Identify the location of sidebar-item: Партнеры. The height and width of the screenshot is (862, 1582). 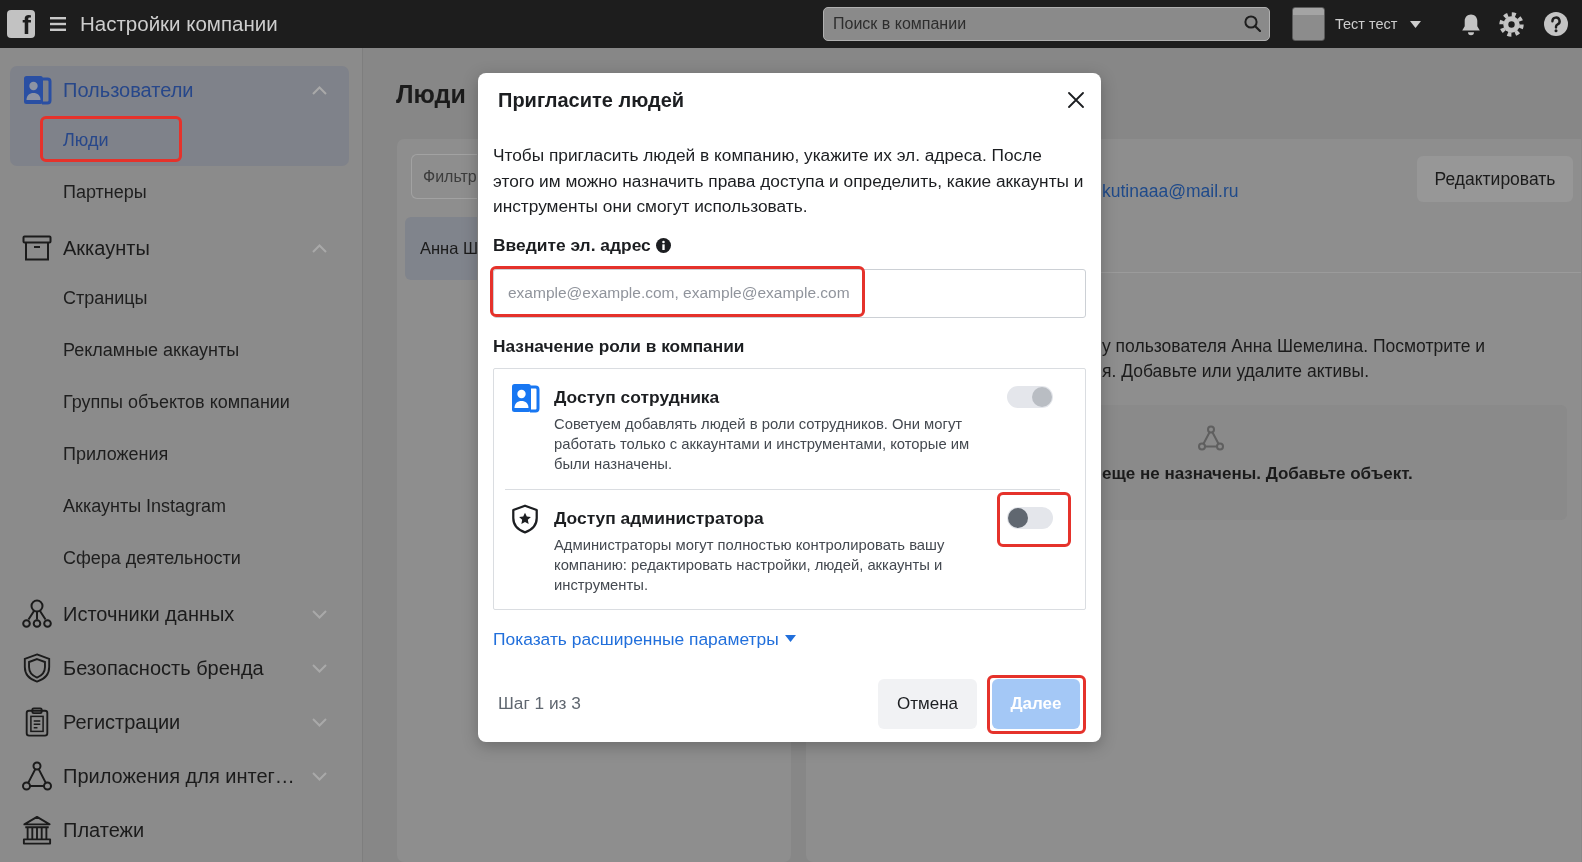
(179, 192).